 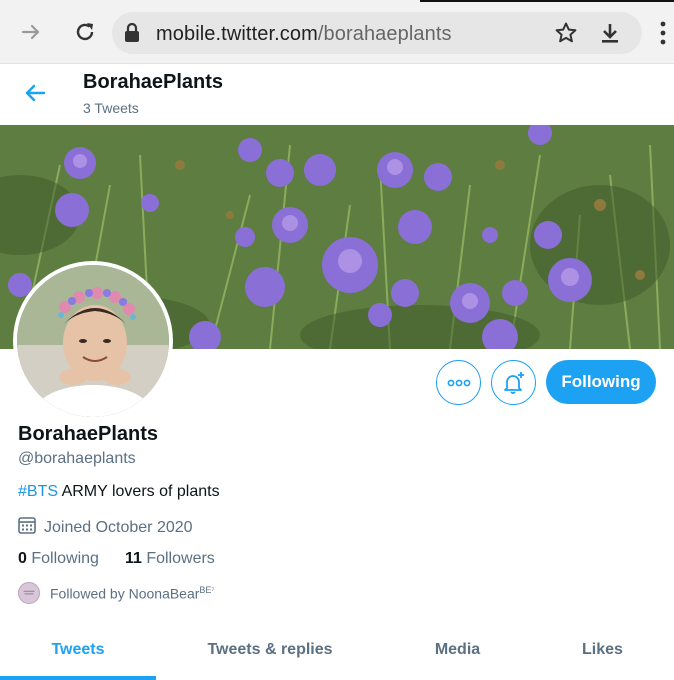 I want to click on download-icon, so click(x=610, y=35).